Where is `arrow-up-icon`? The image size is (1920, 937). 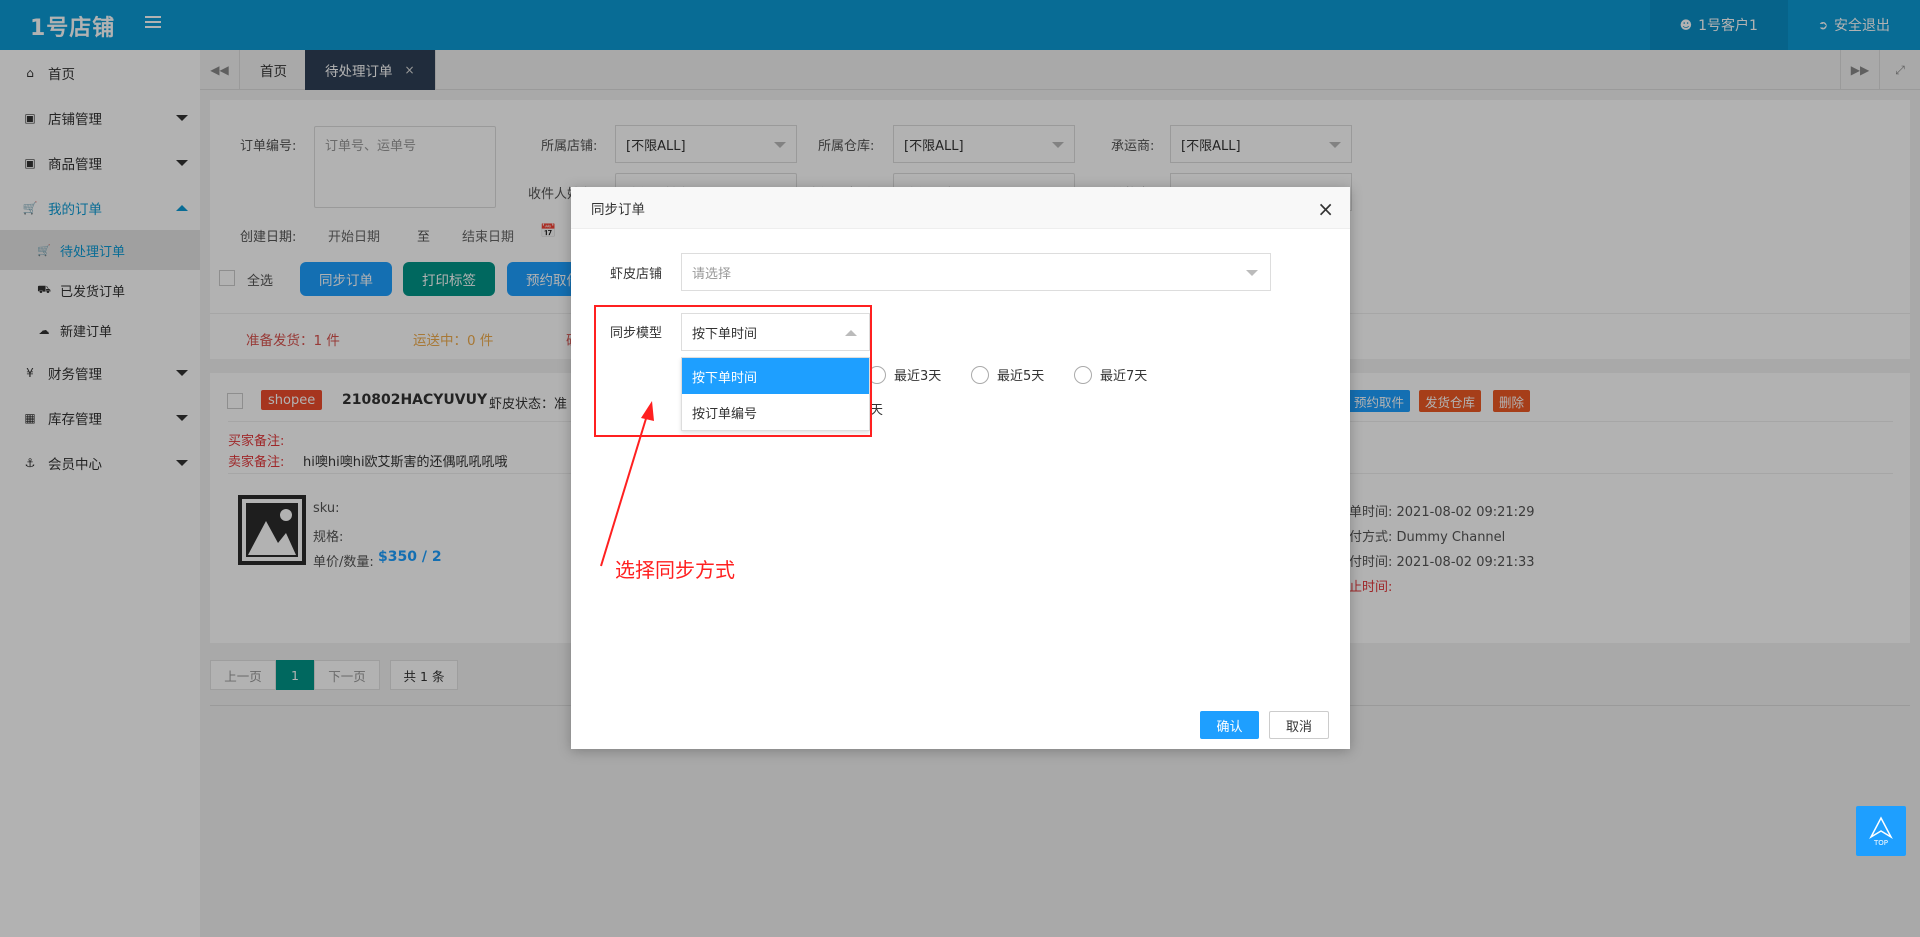
arrow-up-icon is located at coordinates (1881, 828).